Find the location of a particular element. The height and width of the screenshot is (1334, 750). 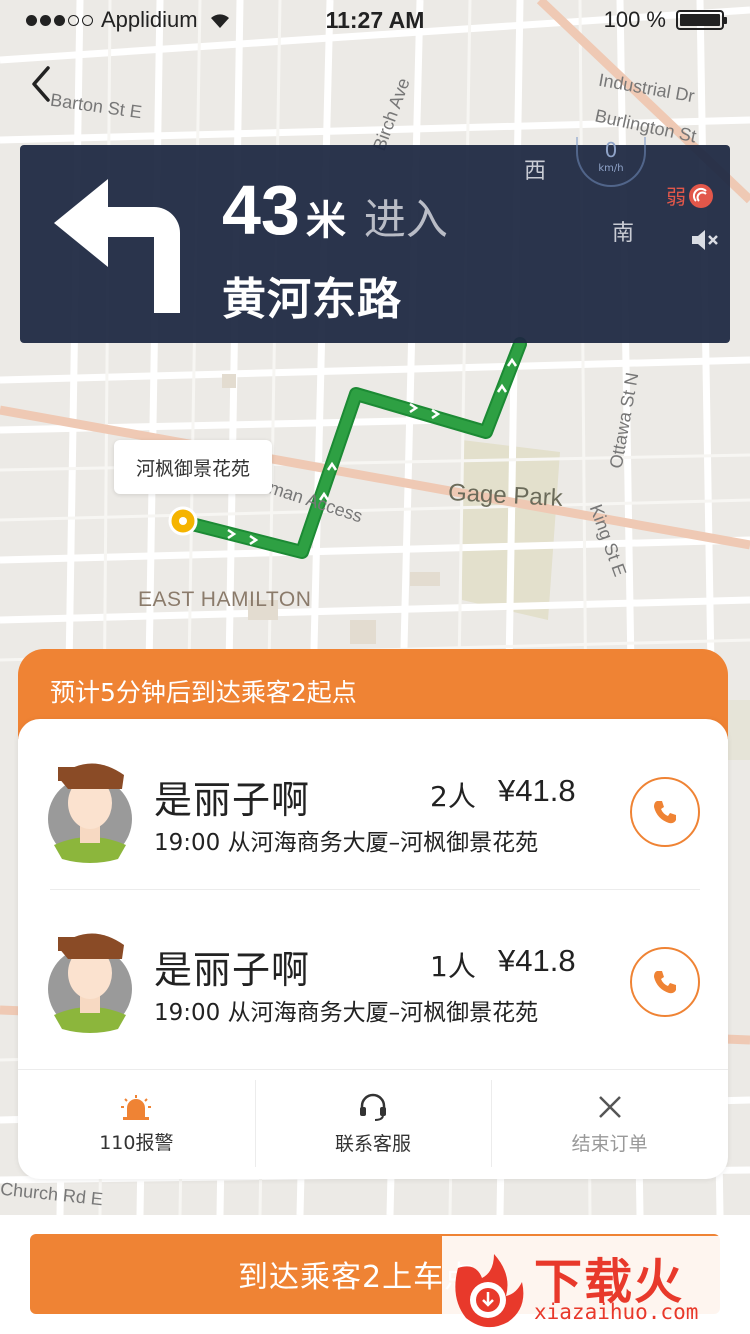

action-label: 110报警 is located at coordinates (136, 1143).